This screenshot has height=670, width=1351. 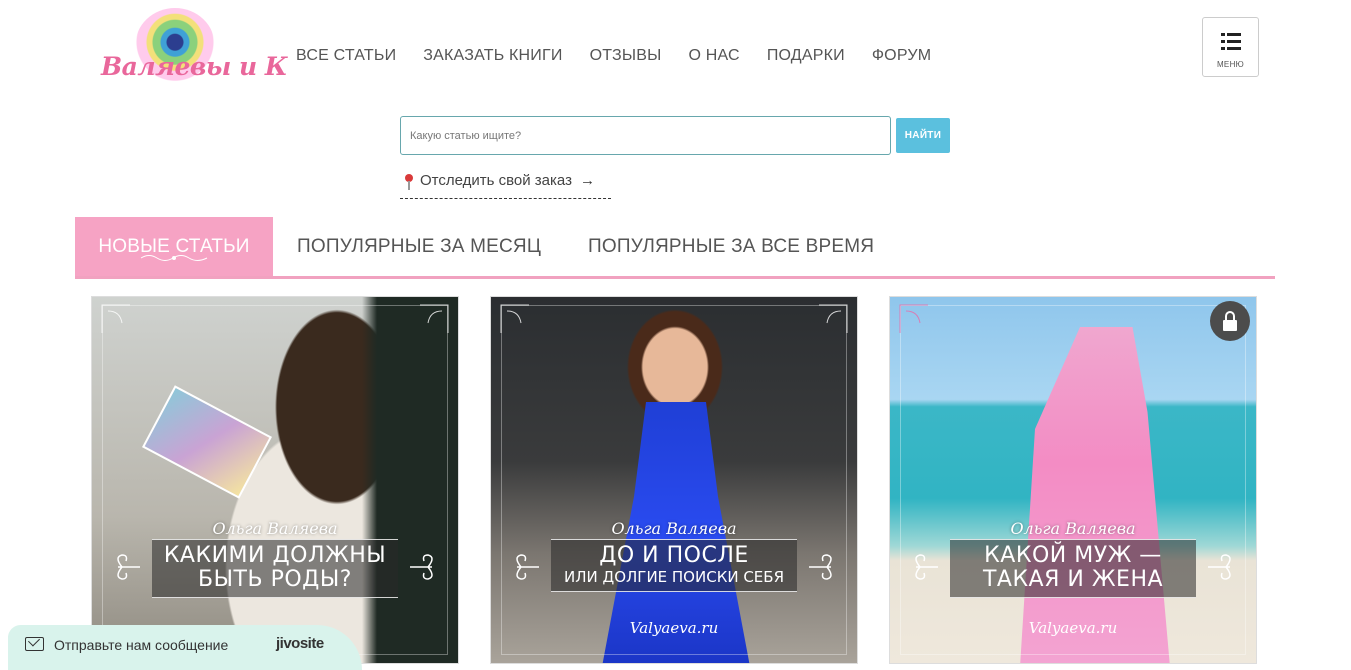 What do you see at coordinates (346, 56) in the screenshot?
I see `nav-all-articles: ВСЕ СТАТЬИ` at bounding box center [346, 56].